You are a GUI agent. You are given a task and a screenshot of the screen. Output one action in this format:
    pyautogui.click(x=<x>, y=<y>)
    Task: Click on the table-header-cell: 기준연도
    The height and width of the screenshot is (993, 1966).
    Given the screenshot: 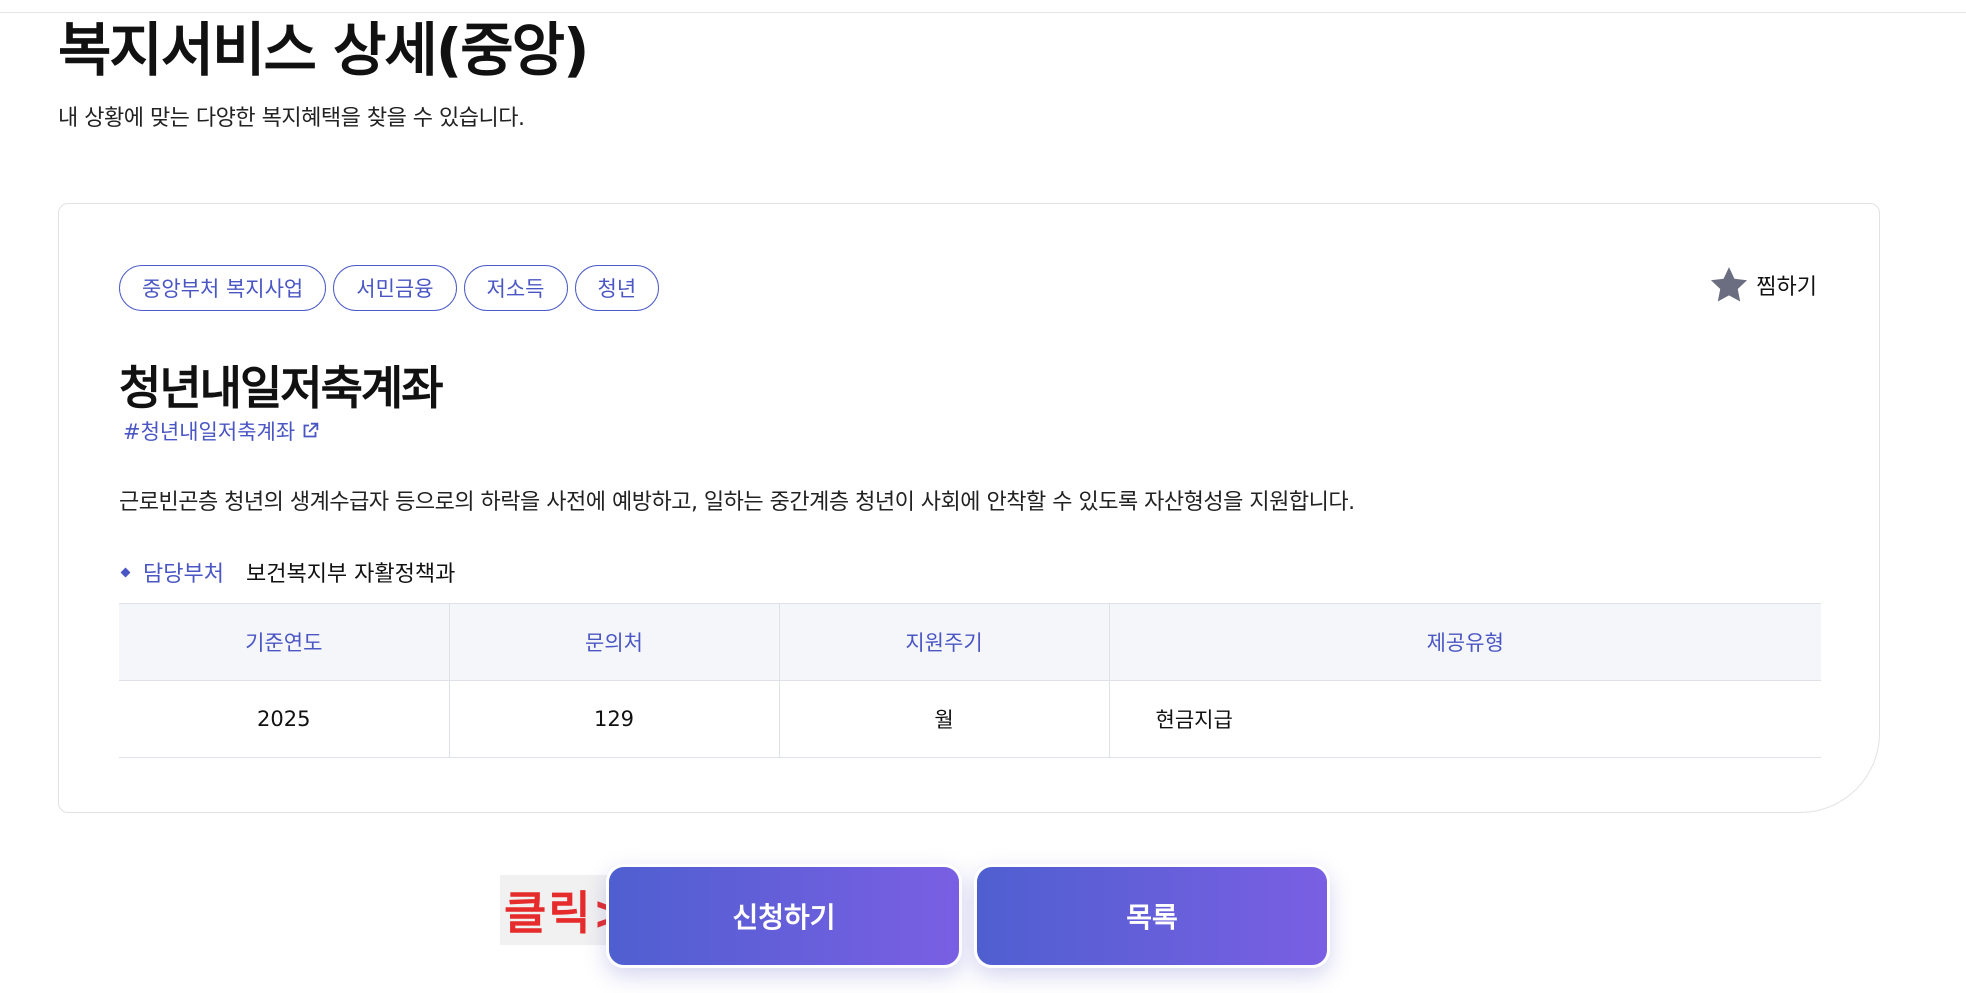 What is the action you would take?
    pyautogui.click(x=284, y=642)
    